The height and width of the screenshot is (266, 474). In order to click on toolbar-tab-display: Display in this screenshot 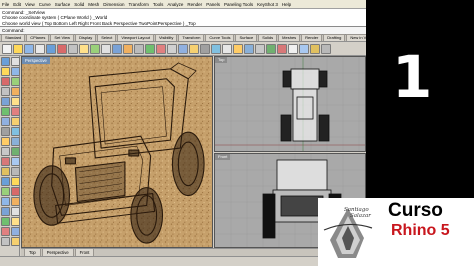, I will do `click(86, 37)`.